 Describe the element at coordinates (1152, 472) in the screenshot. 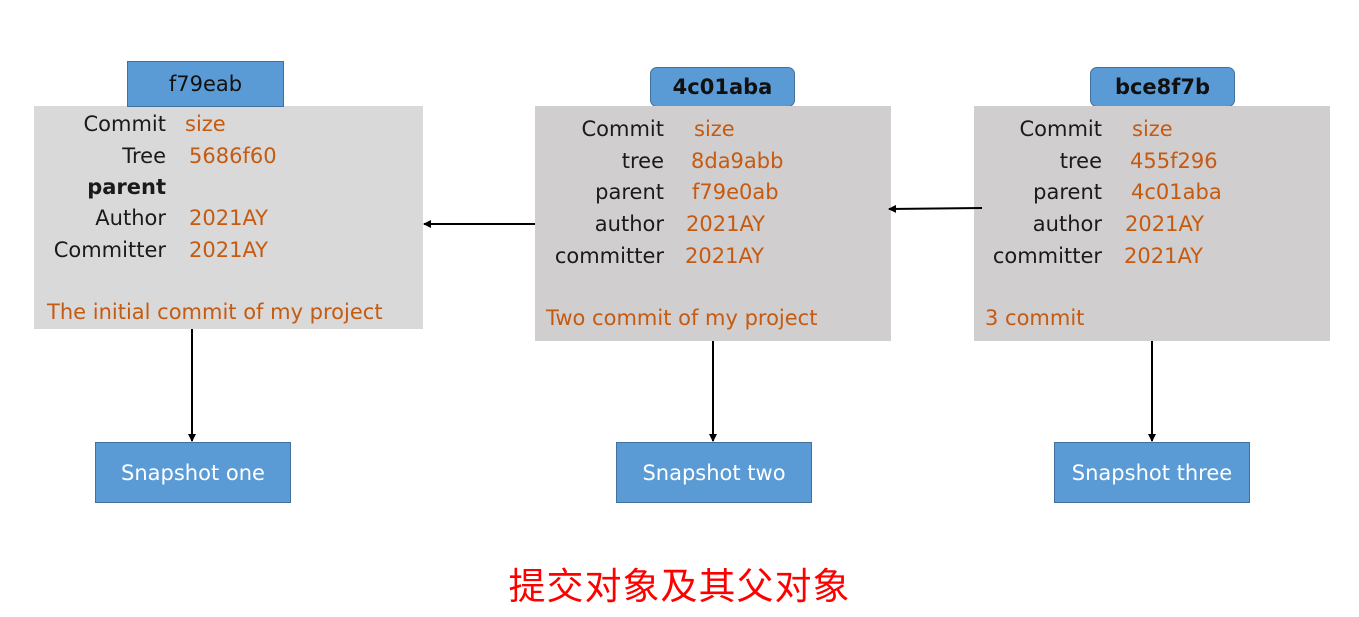

I see `snapshot-box: Snapshot three` at that location.